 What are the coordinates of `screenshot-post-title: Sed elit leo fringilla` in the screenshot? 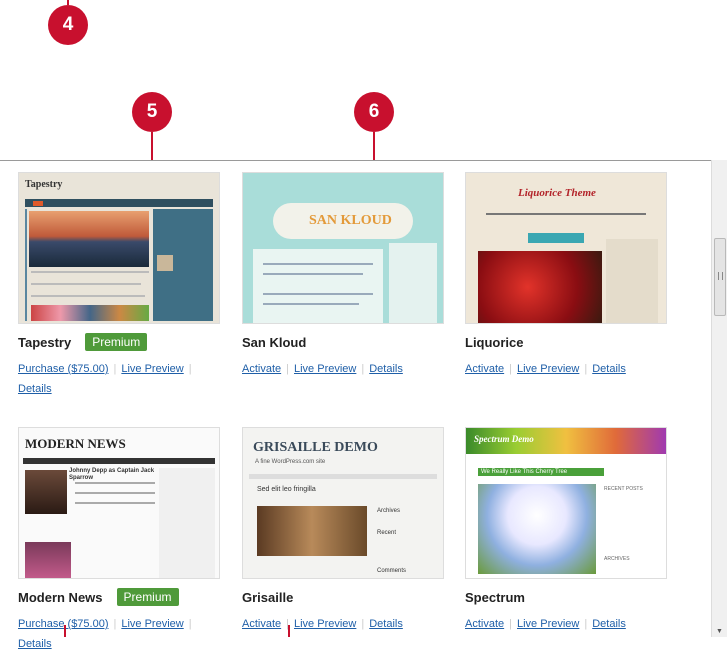 It's located at (286, 489).